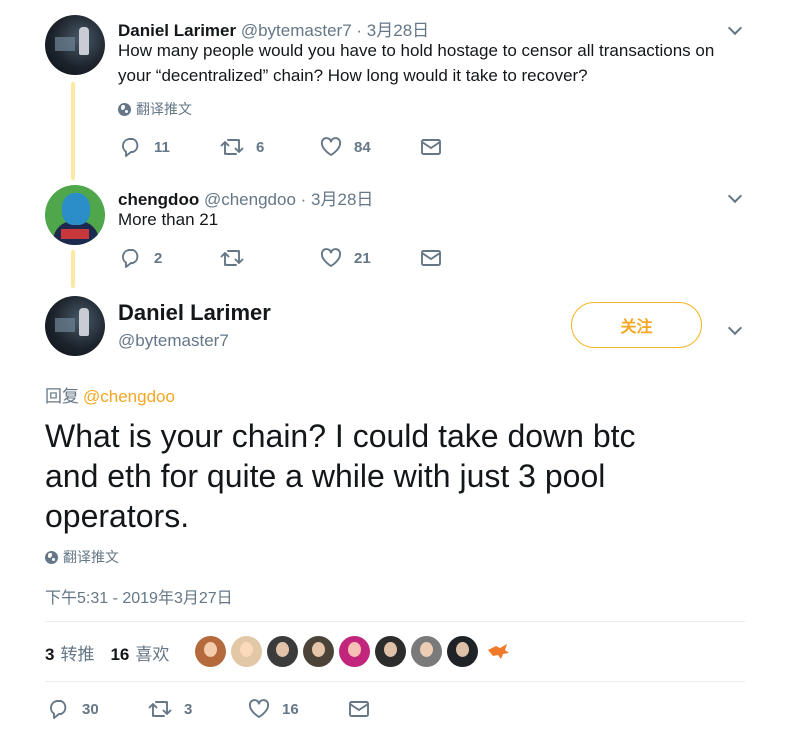  Describe the element at coordinates (210, 651) in the screenshot. I see `avatar-bearded-man` at that location.